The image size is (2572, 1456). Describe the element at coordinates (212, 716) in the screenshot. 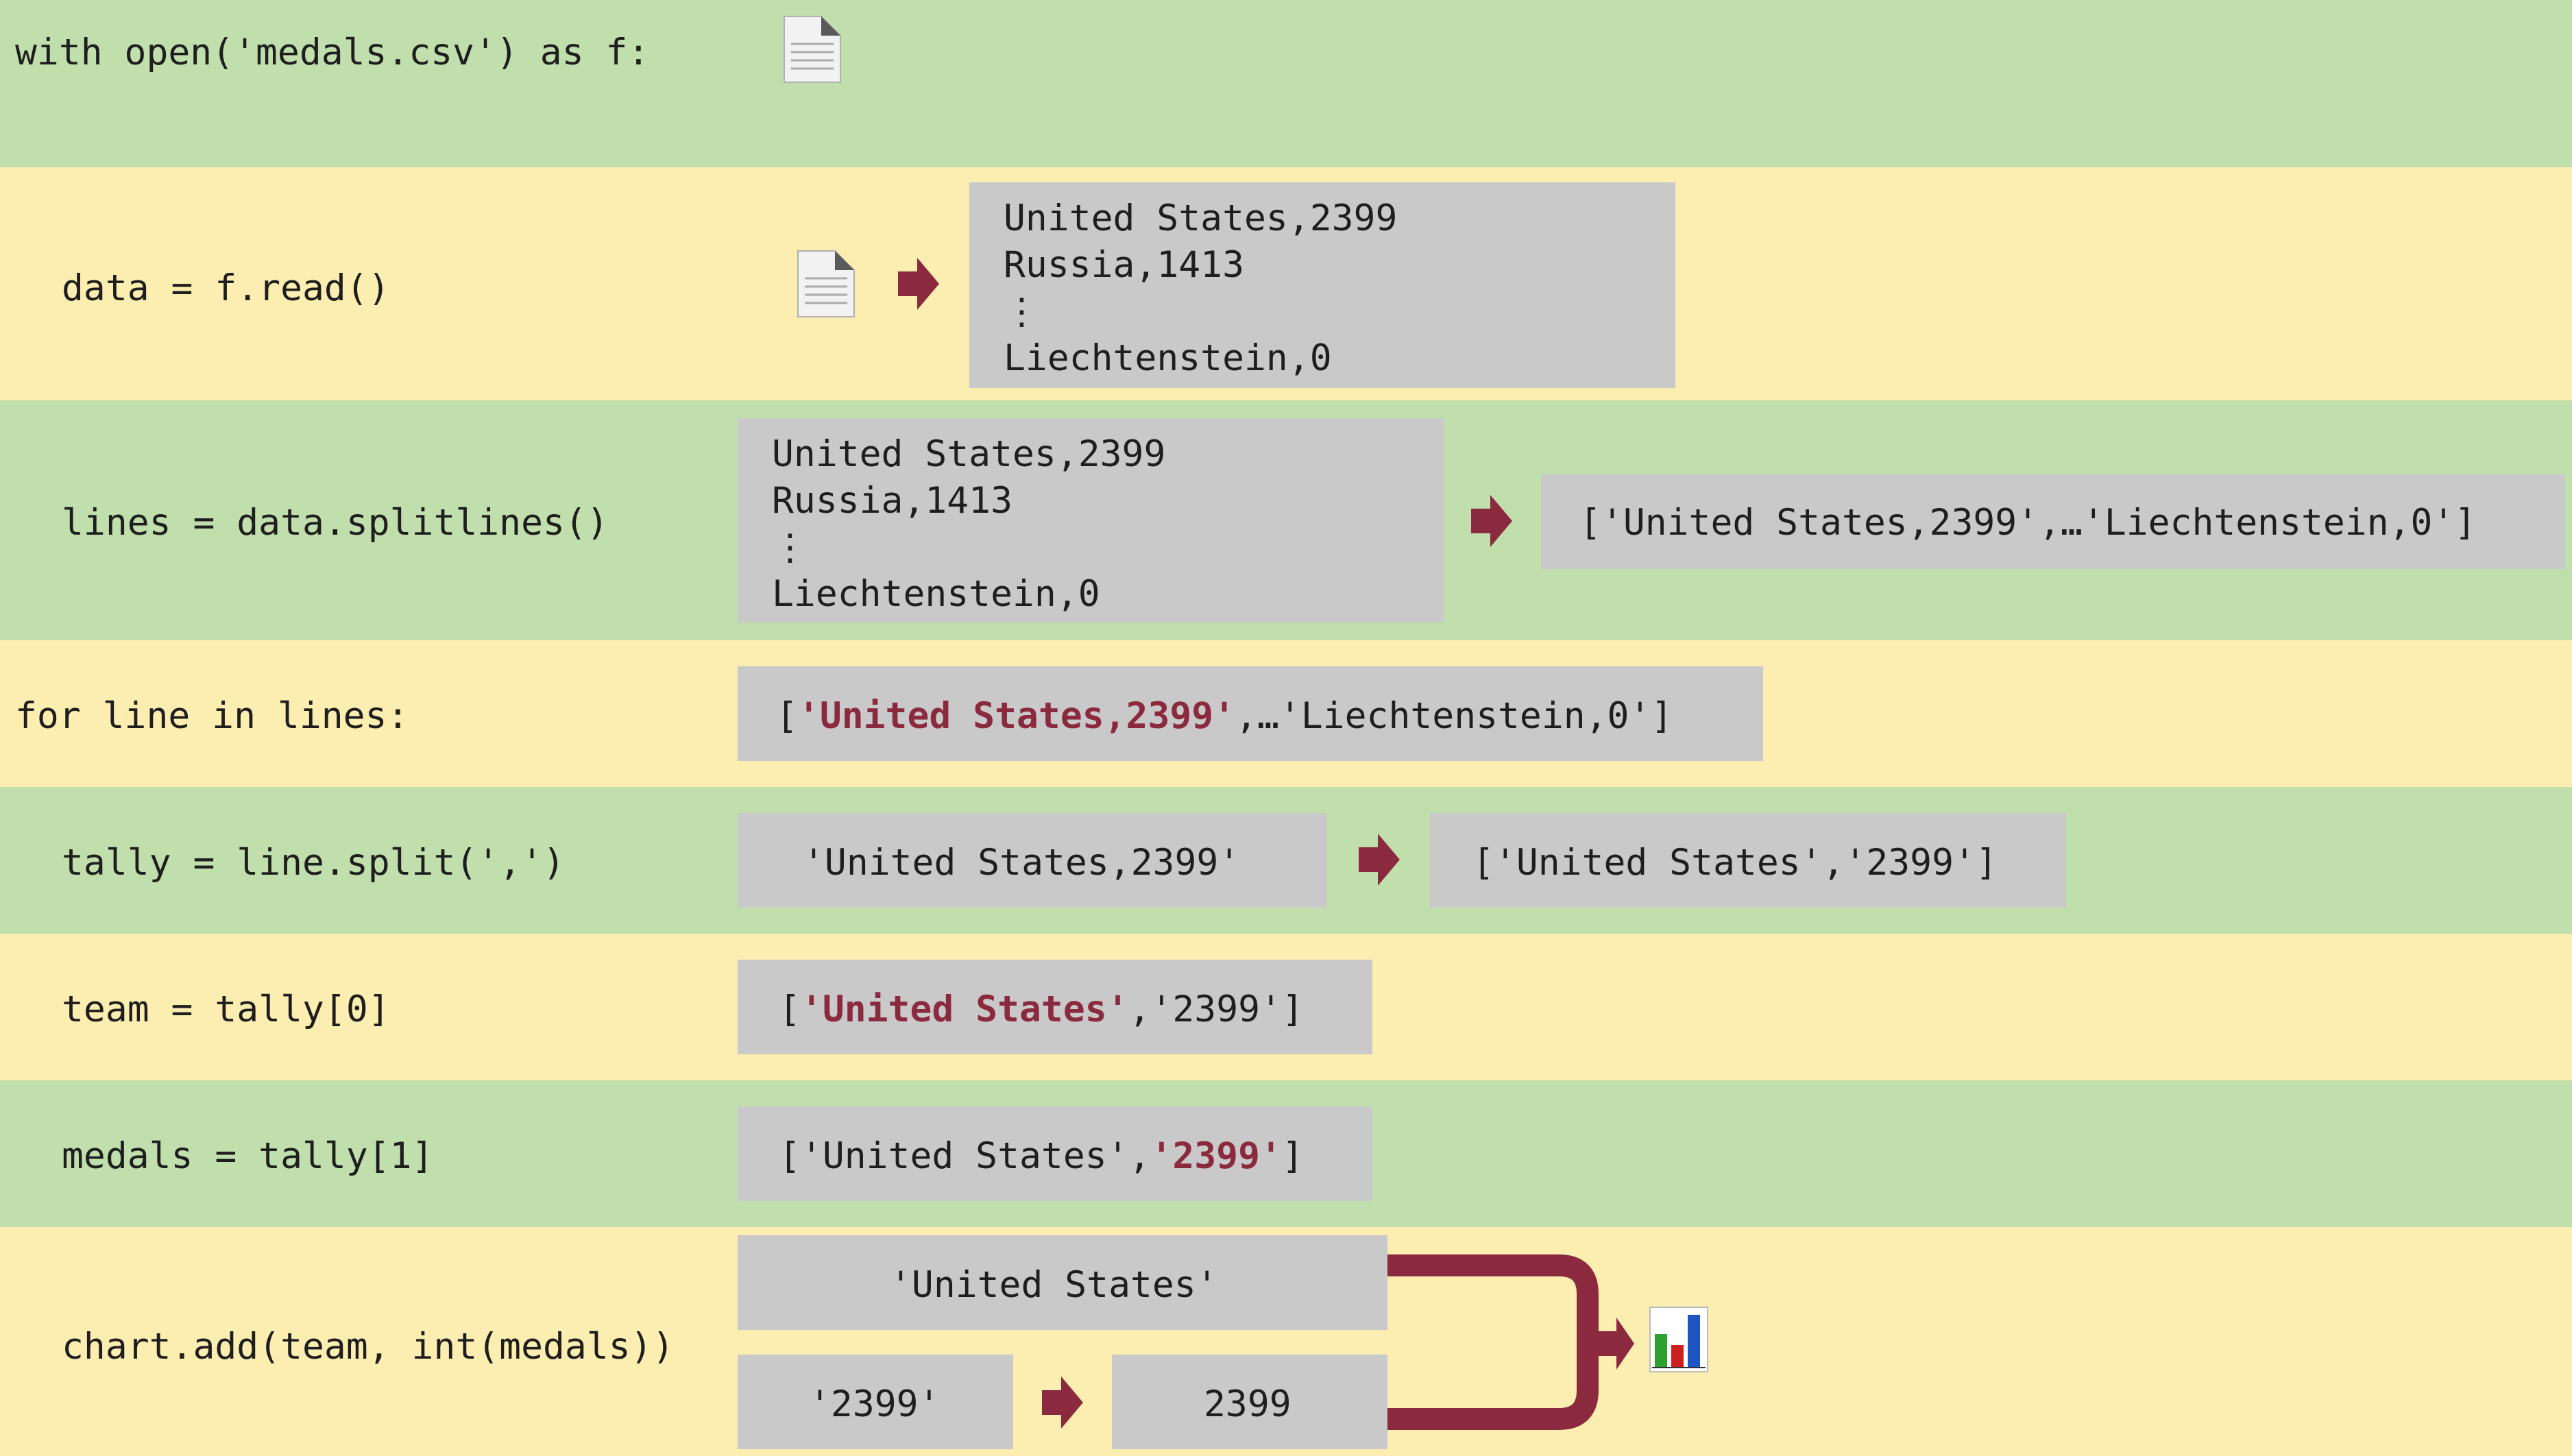

I see `code-loop: for line in lines:` at that location.